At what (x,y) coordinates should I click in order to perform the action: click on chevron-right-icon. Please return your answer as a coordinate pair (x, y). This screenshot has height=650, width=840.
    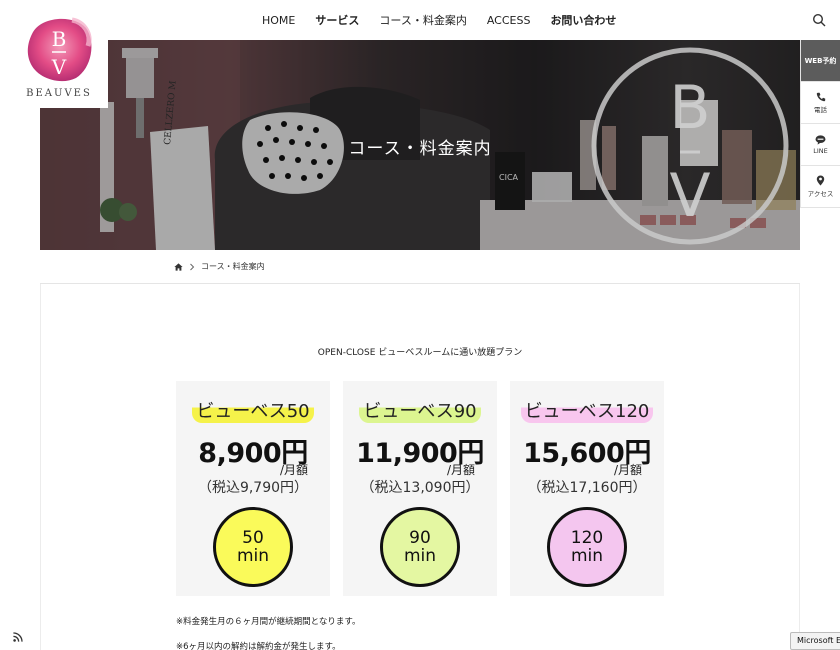
    Looking at the image, I should click on (192, 266).